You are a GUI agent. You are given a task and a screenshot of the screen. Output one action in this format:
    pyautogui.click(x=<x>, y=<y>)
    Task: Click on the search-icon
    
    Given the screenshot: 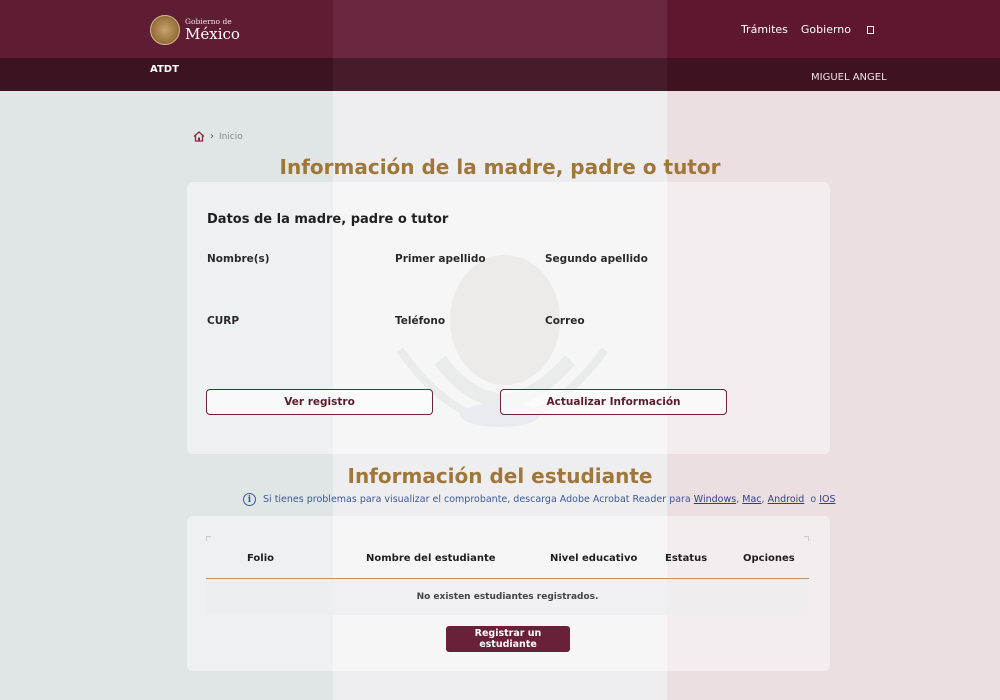 What is the action you would take?
    pyautogui.click(x=870, y=29)
    